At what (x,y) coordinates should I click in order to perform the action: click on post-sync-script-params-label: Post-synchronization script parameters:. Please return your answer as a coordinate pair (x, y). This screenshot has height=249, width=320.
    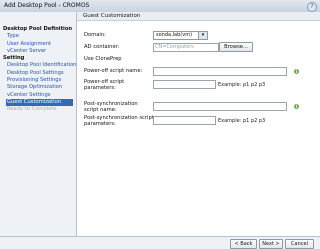
    Looking at the image, I should click on (119, 121).